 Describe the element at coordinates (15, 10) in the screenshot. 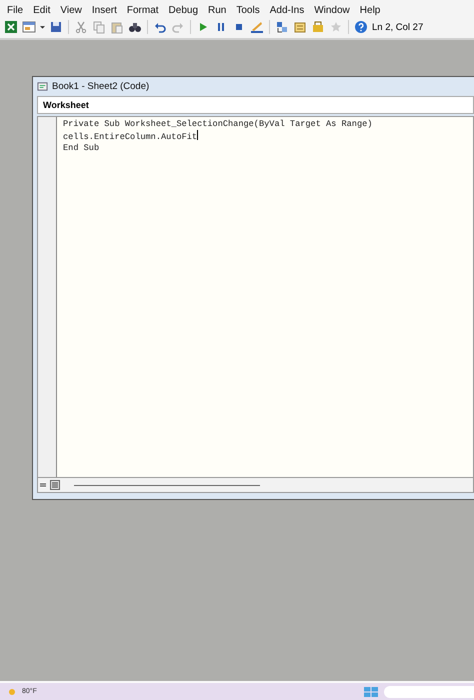

I see `menu-item: File` at that location.